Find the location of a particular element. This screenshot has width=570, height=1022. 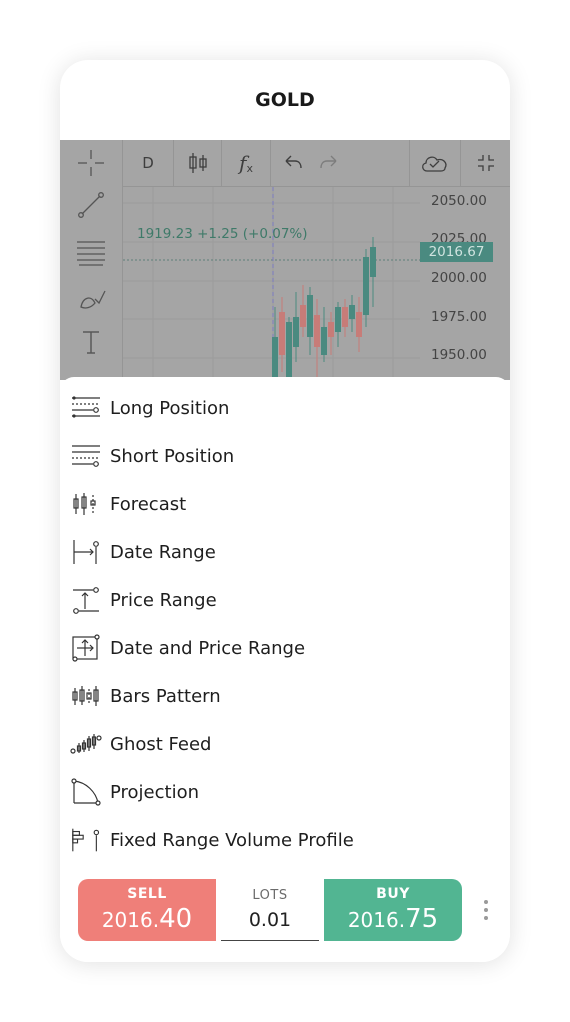

redo-icon is located at coordinates (329, 163).